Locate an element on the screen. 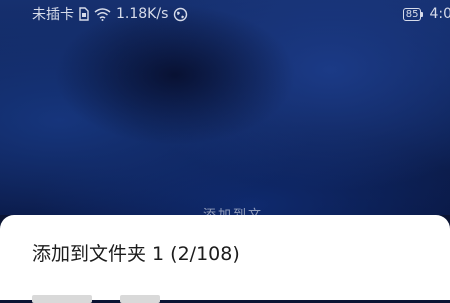 This screenshot has height=303, width=450. wifi-icon is located at coordinates (102, 14).